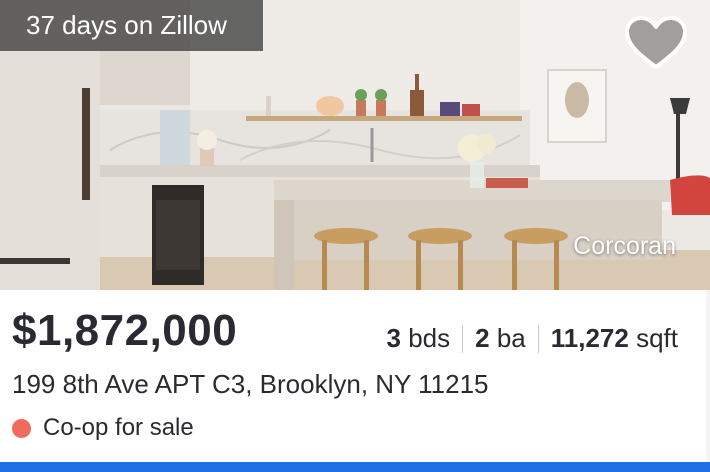 The image size is (710, 472). Describe the element at coordinates (429, 338) in the screenshot. I see `beds-unit: bds` at that location.